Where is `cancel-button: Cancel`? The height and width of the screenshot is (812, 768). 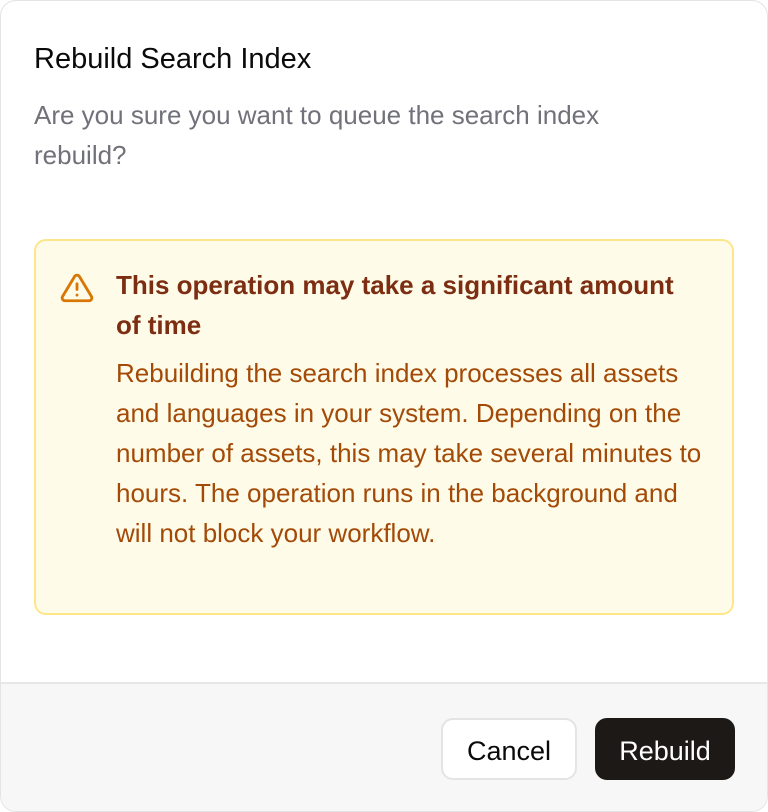 cancel-button: Cancel is located at coordinates (509, 749).